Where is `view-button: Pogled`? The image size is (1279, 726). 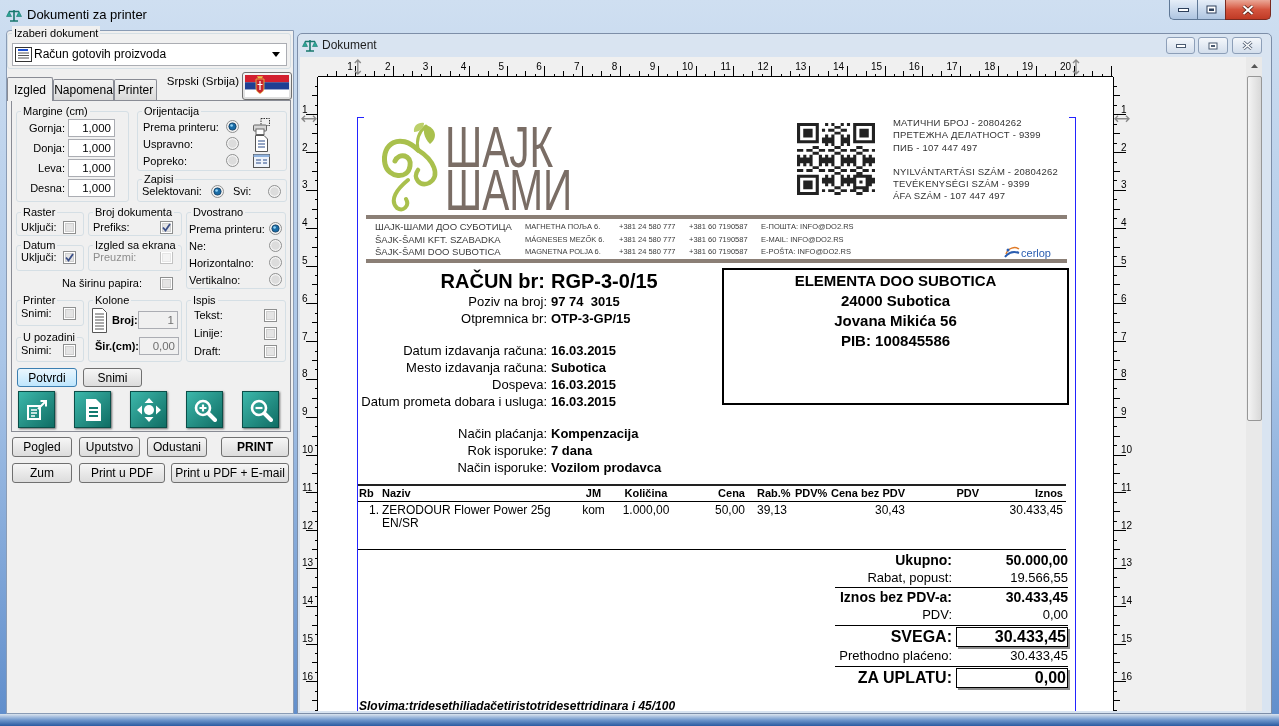 view-button: Pogled is located at coordinates (42, 447).